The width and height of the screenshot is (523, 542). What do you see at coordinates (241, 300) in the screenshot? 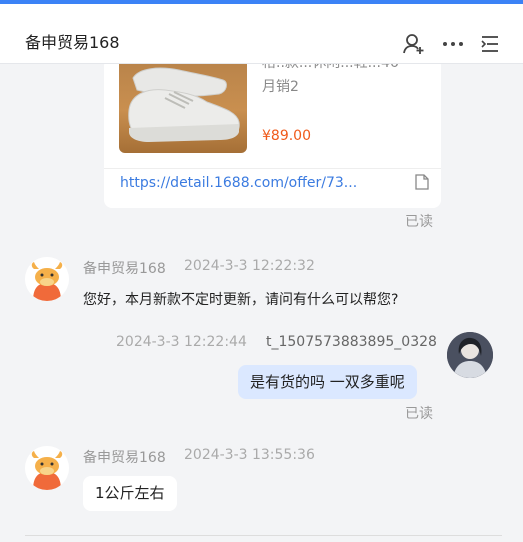
I see `message-text: 您好，本月新款不定时更新，请问有什么可以帮您?` at bounding box center [241, 300].